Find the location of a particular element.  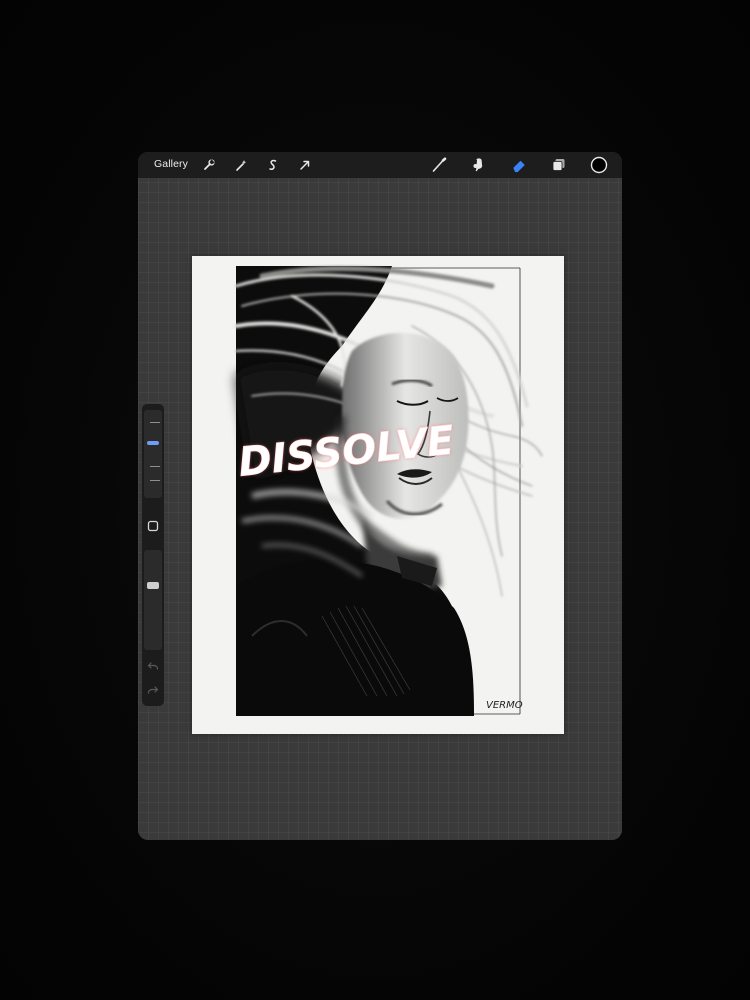

smudge-icon is located at coordinates (479, 165).